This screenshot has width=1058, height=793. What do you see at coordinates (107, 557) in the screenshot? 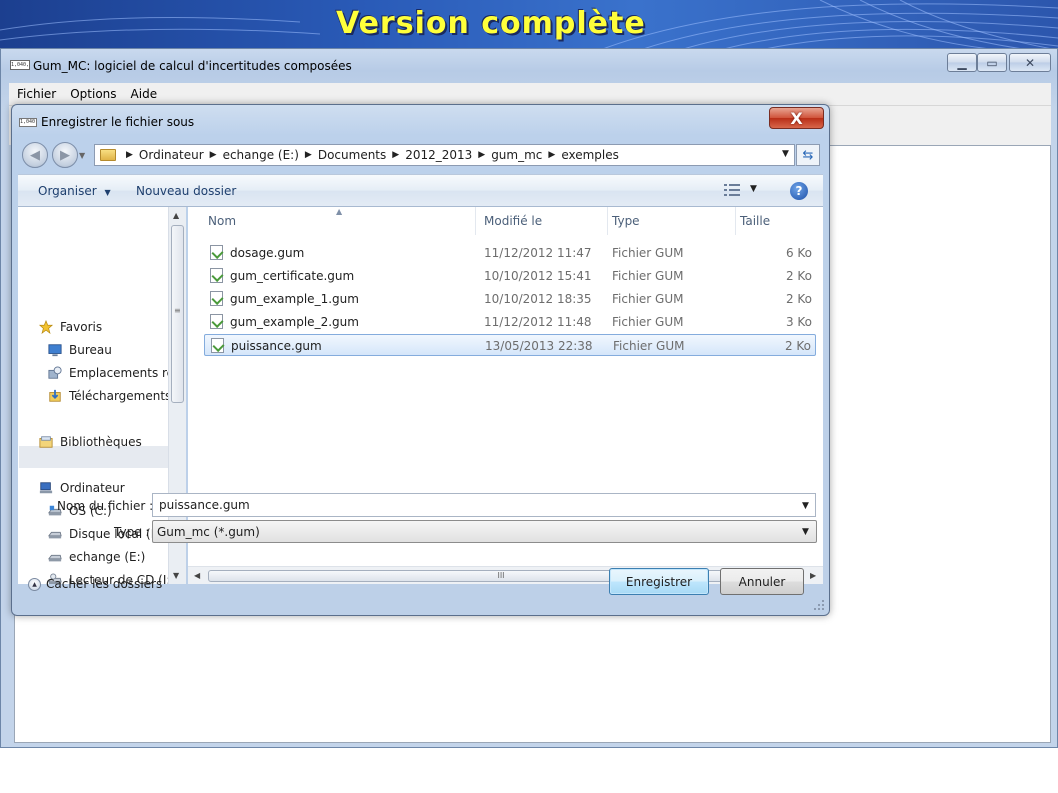
I see `nav-label: echange (E:)` at bounding box center [107, 557].